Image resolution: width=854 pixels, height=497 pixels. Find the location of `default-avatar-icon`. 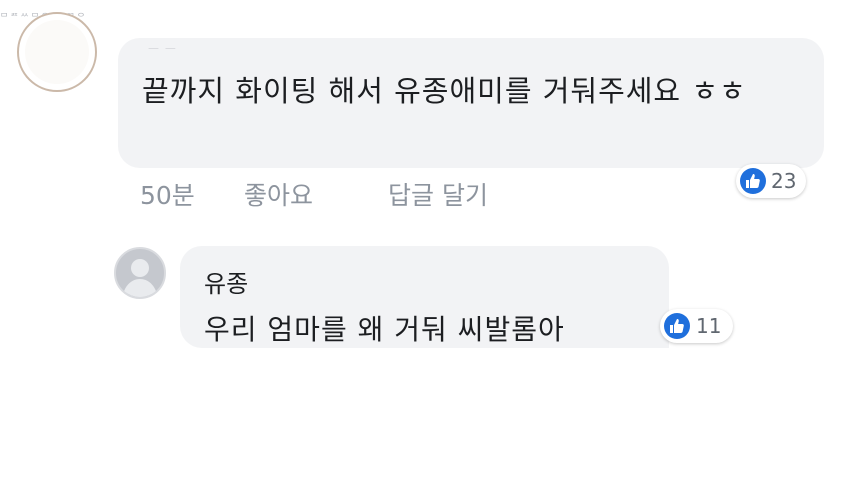

default-avatar-icon is located at coordinates (140, 278).